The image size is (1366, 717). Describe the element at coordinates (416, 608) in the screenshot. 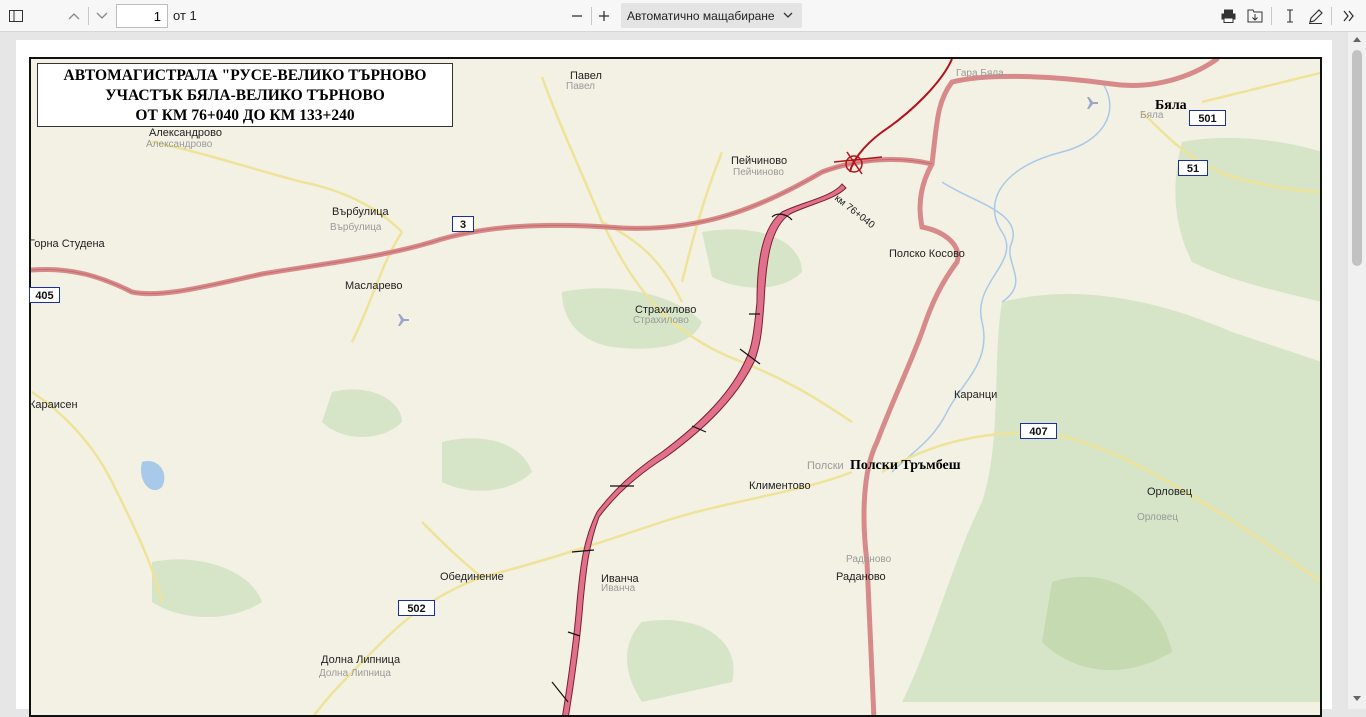

I see `road-shield: 502` at that location.